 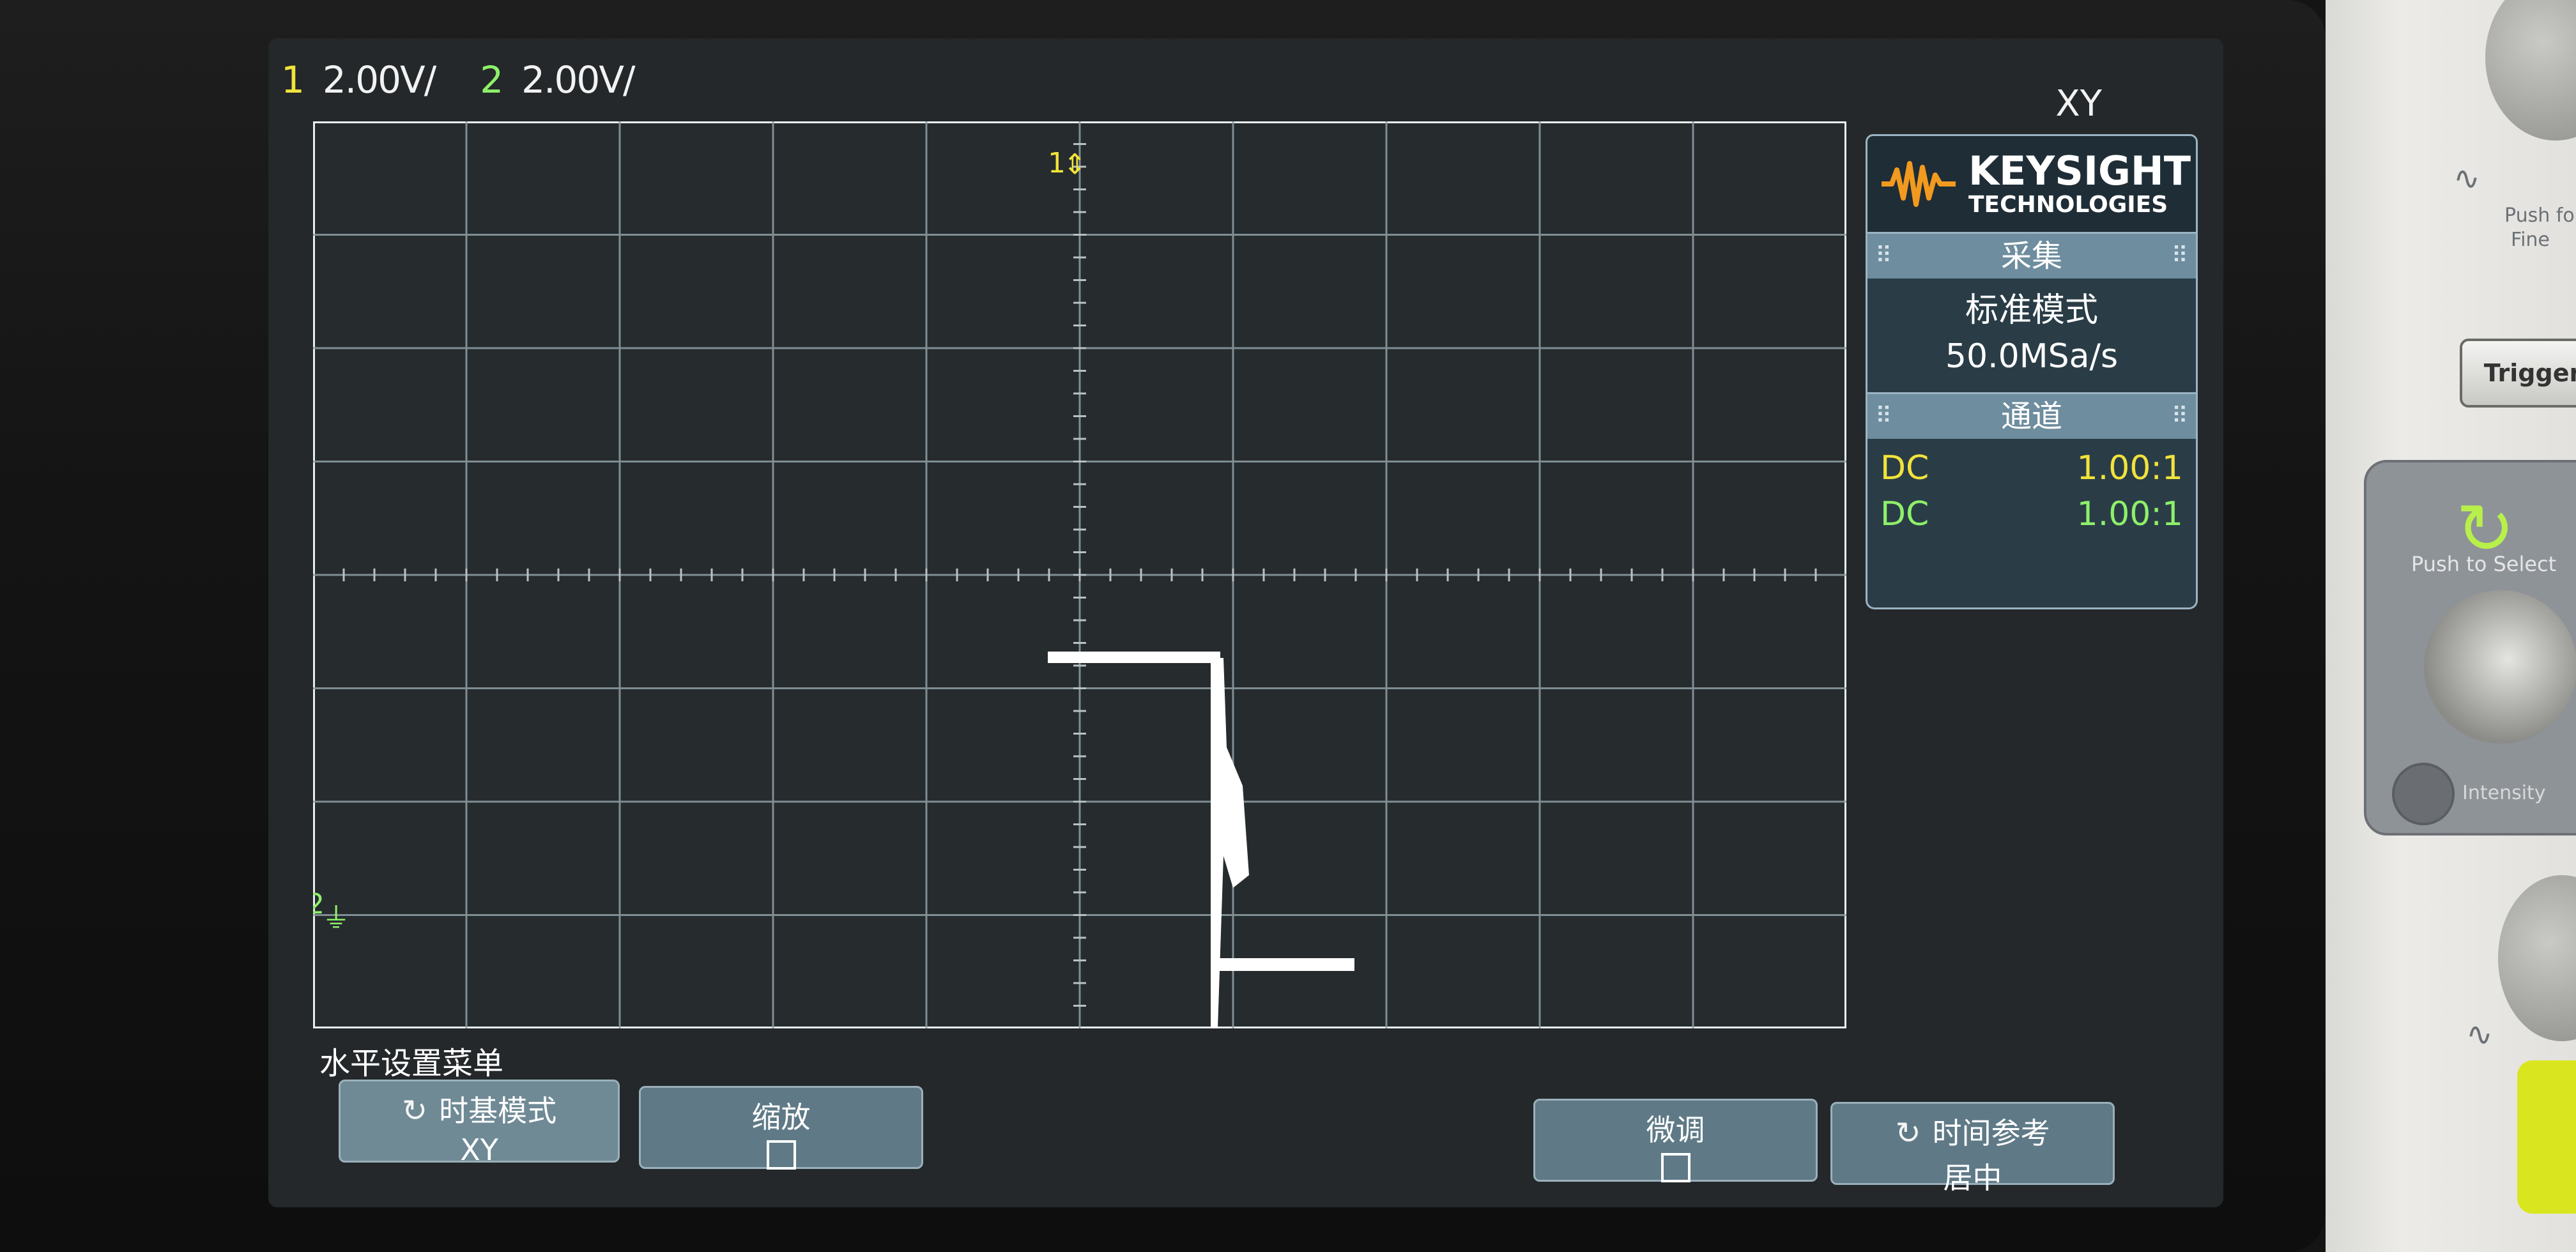 What do you see at coordinates (2484, 564) in the screenshot?
I see `push-to-select-label: Push to Select` at bounding box center [2484, 564].